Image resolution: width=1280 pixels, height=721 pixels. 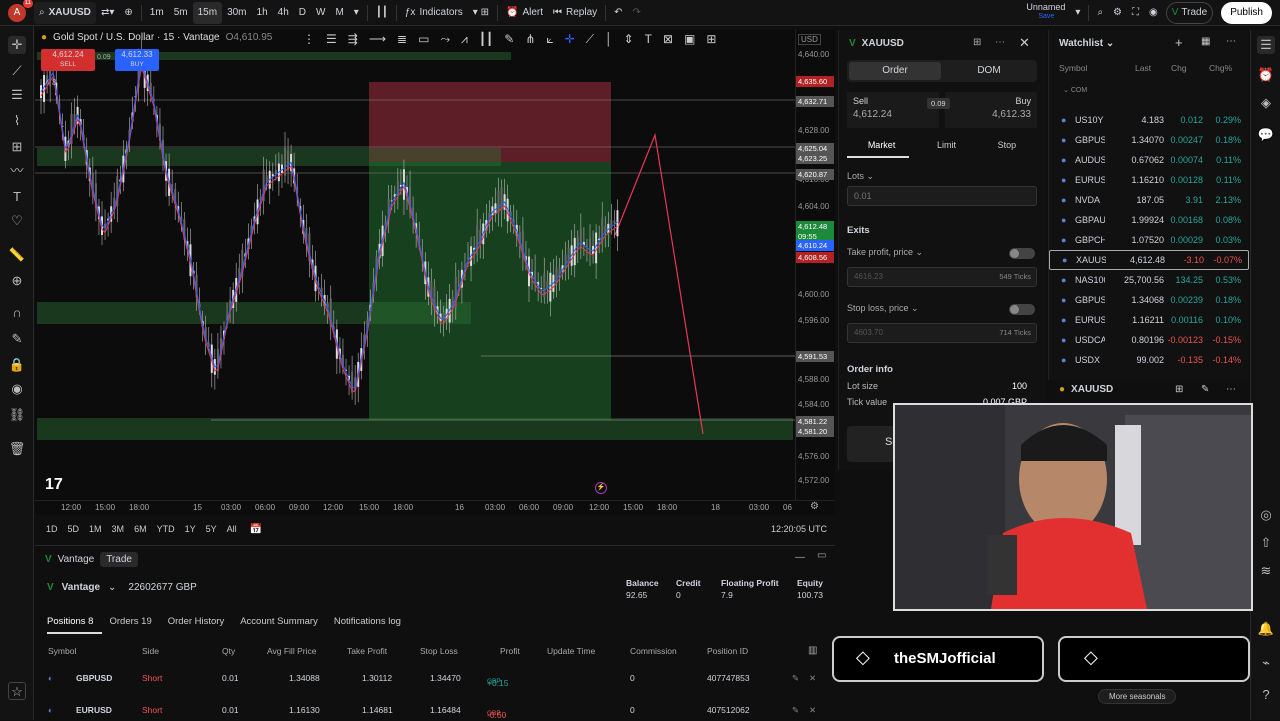 What do you see at coordinates (439, 651) in the screenshot?
I see `column-header: Stop Loss` at bounding box center [439, 651].